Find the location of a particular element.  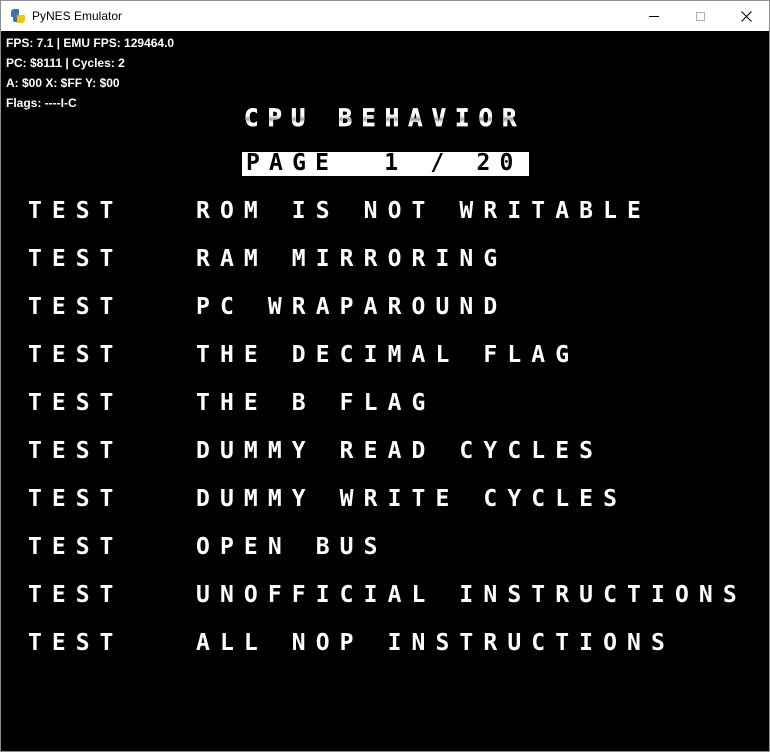

title-bar: PyNES Emulator is located at coordinates (385, 16).